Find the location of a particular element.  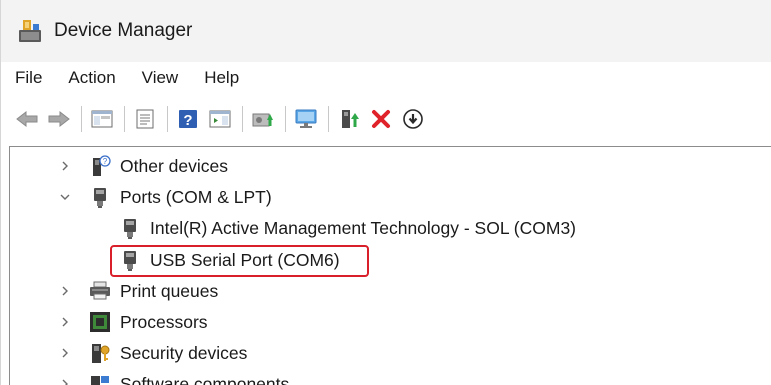

properties-icon is located at coordinates (145, 119).